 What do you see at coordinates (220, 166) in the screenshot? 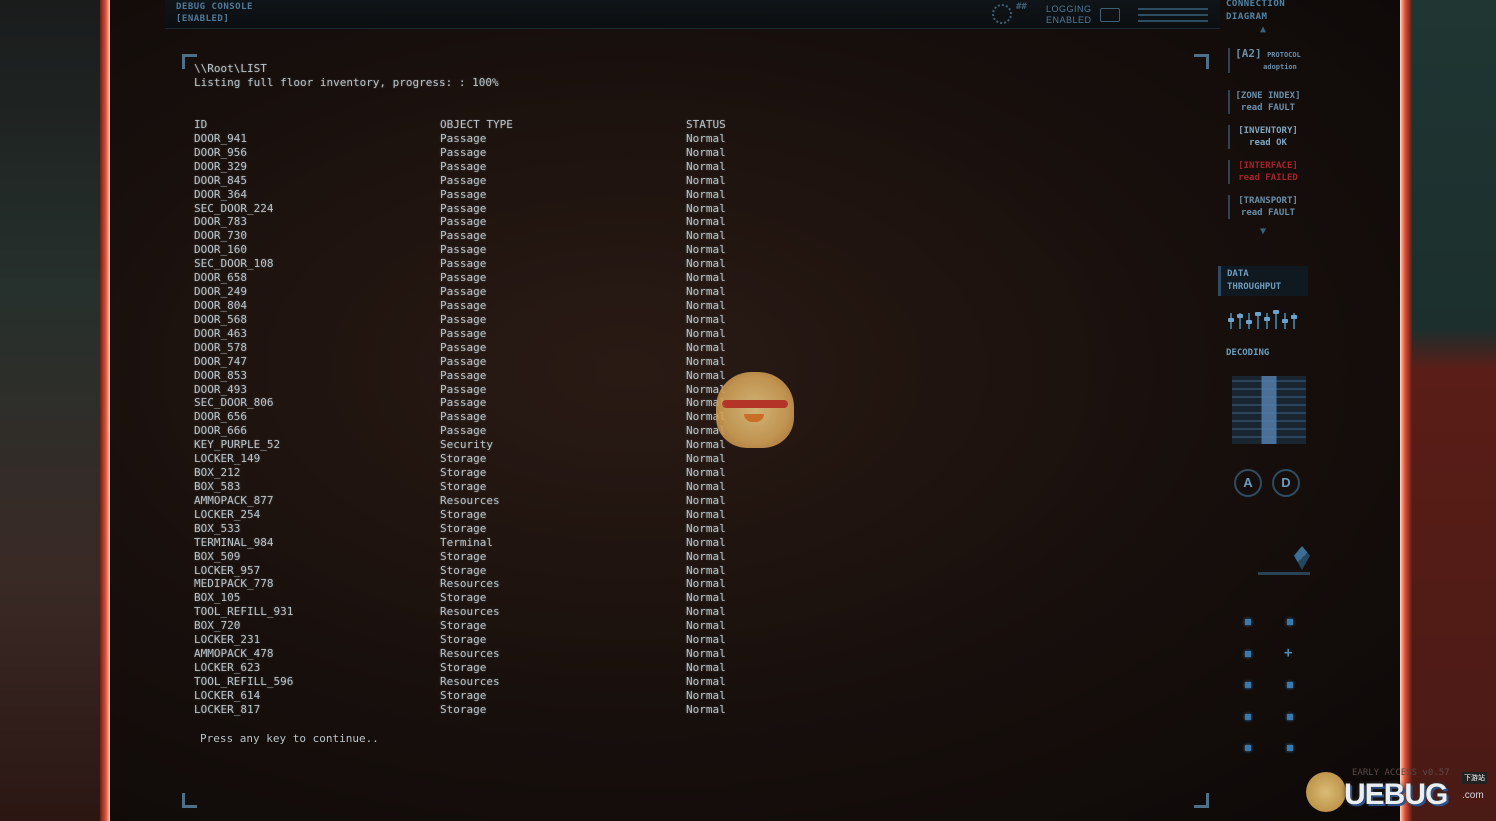
I see `cell-id: DOOR_329` at bounding box center [220, 166].